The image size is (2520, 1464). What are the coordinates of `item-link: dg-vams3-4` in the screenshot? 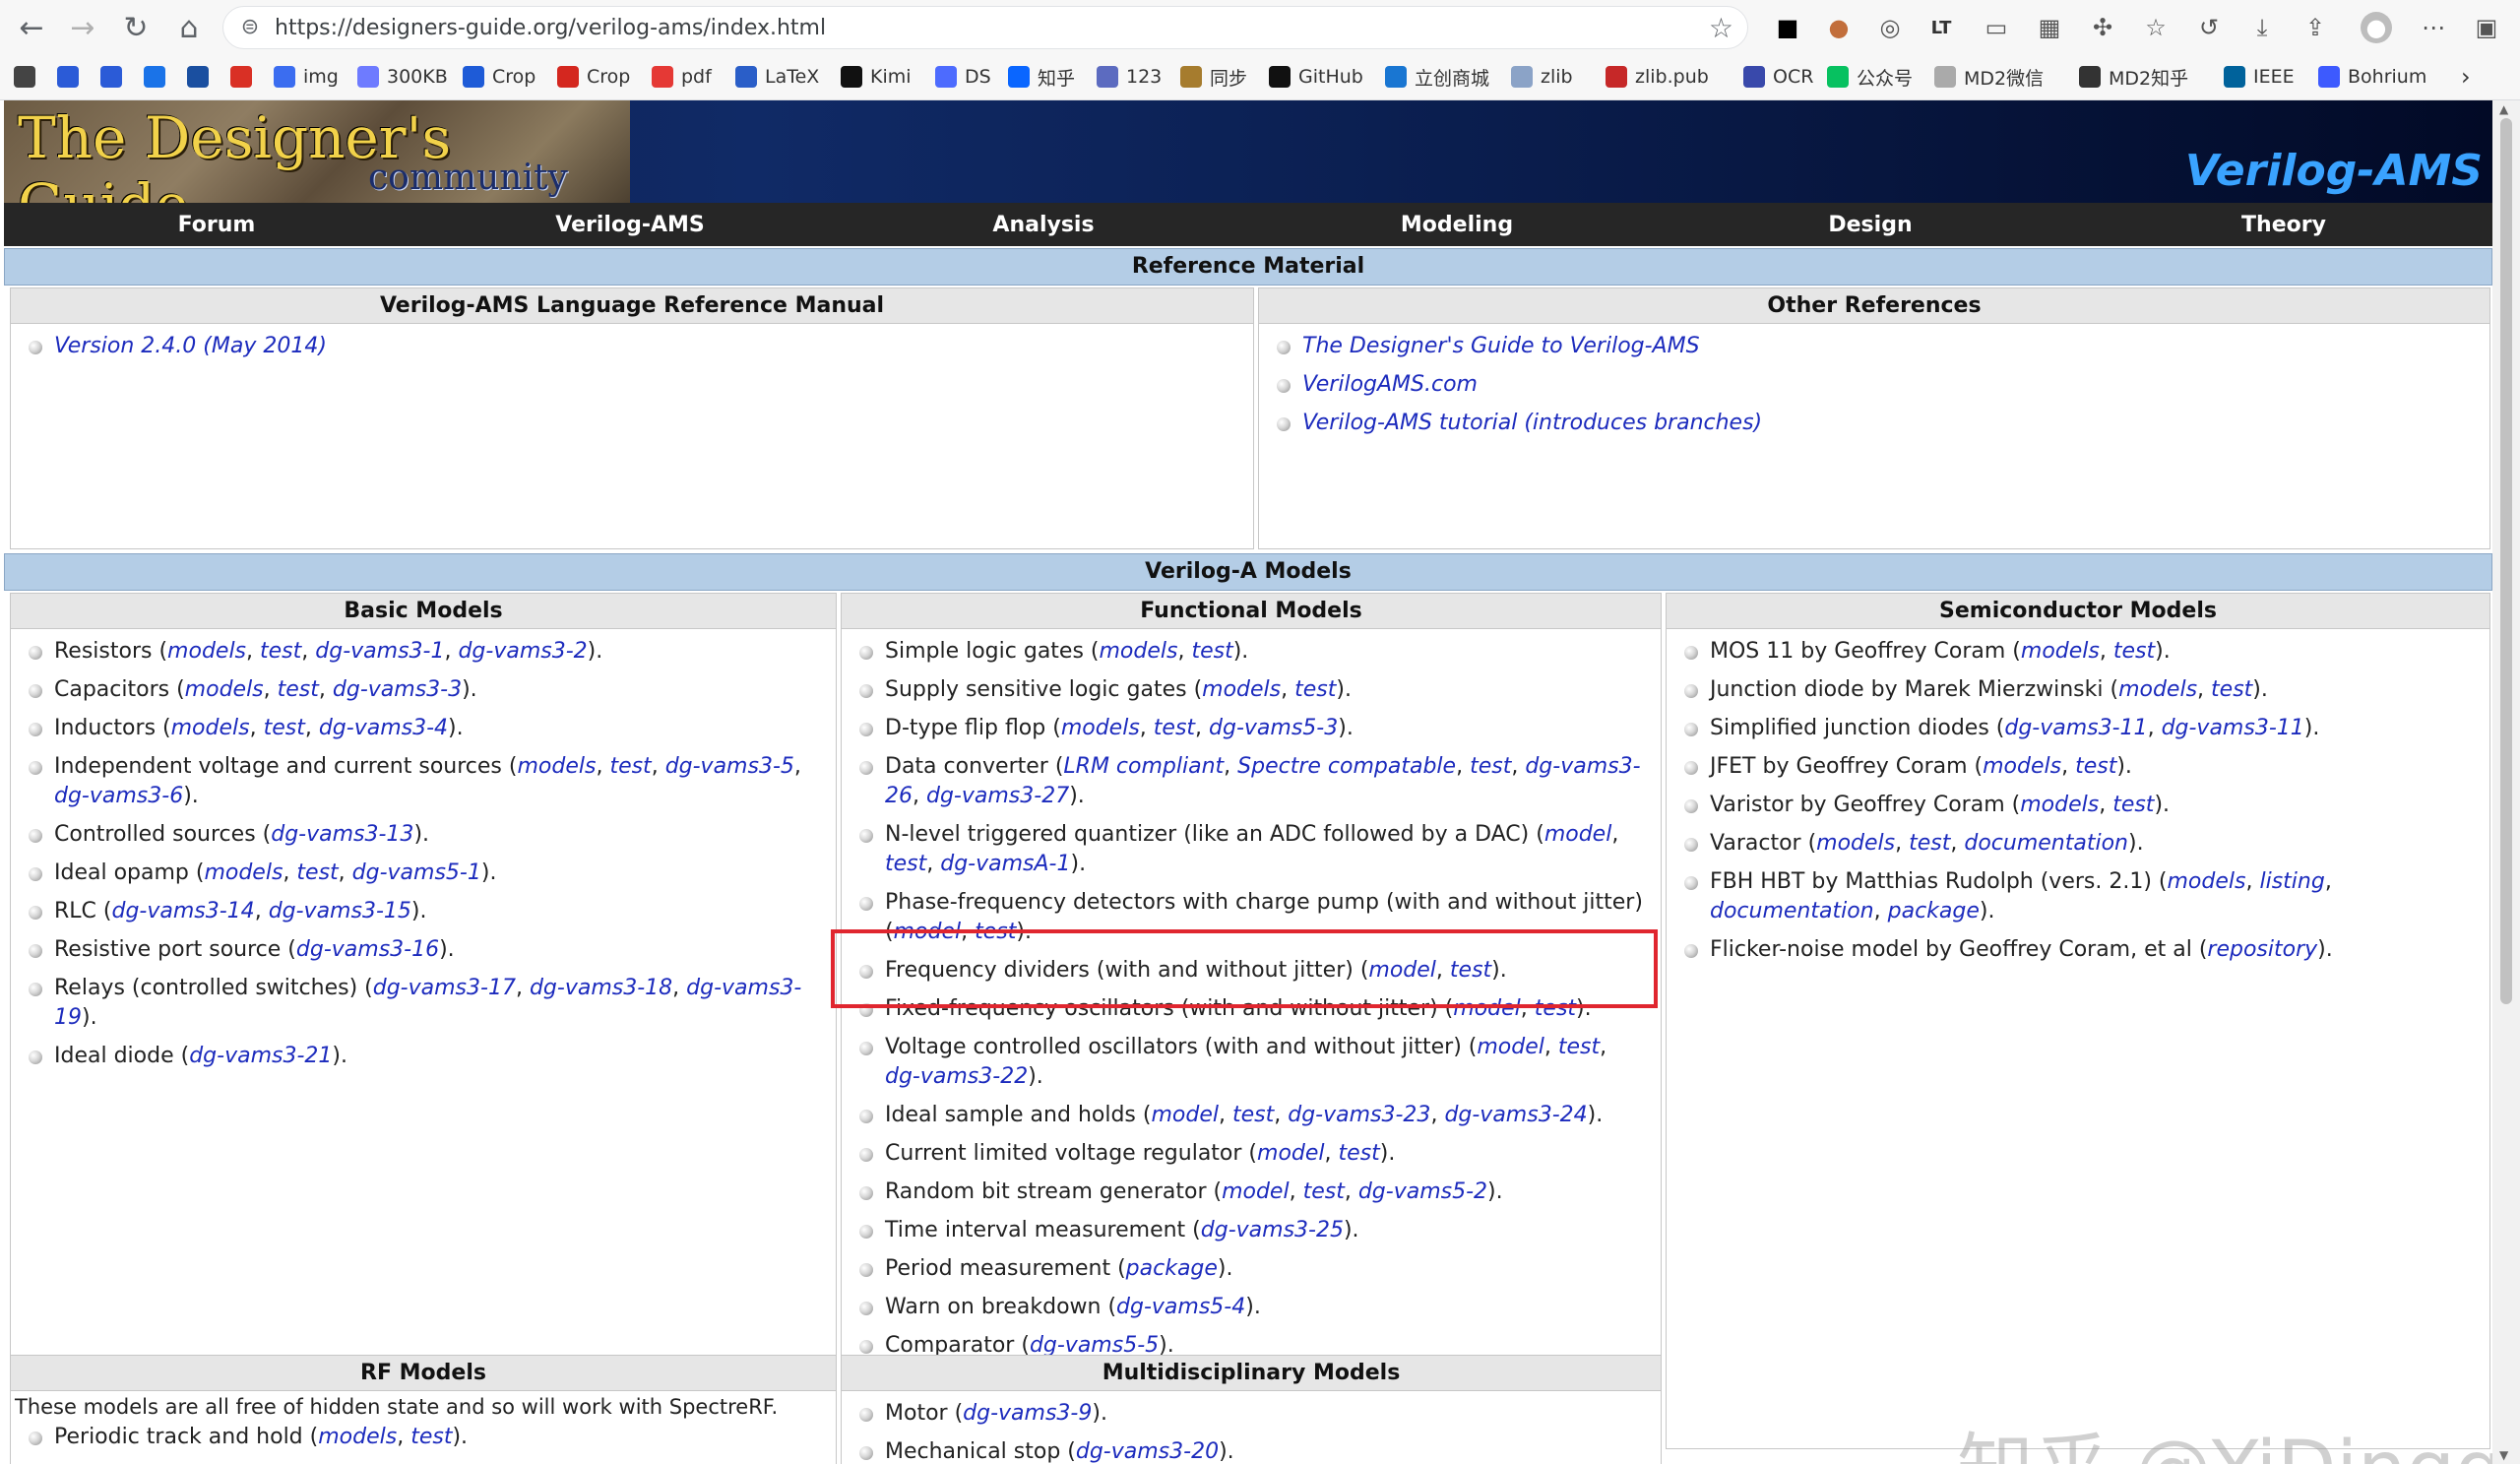 It's located at (383, 728).